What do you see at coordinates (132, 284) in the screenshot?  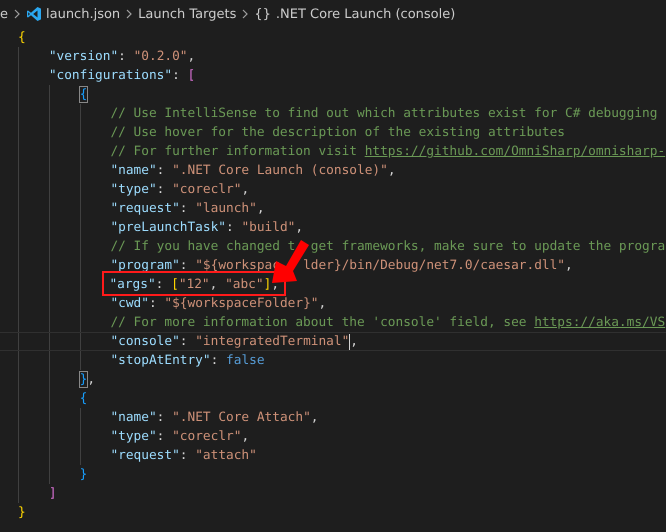 I see `property-key: "args"` at bounding box center [132, 284].